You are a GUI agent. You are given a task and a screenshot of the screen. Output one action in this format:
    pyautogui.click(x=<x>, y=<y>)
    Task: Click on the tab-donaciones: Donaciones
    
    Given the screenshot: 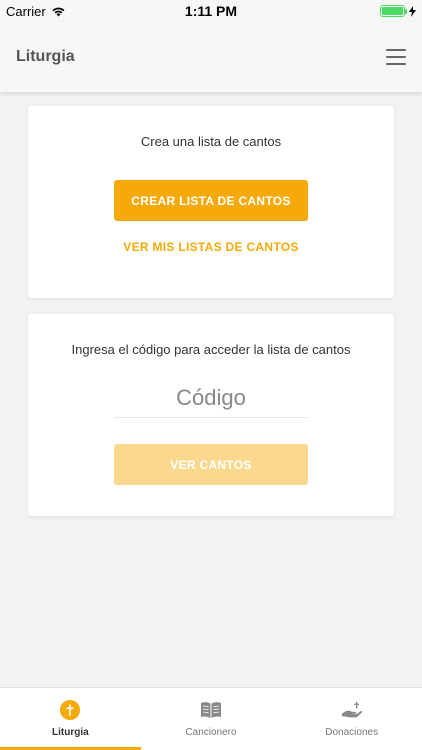 What is the action you would take?
    pyautogui.click(x=351, y=719)
    